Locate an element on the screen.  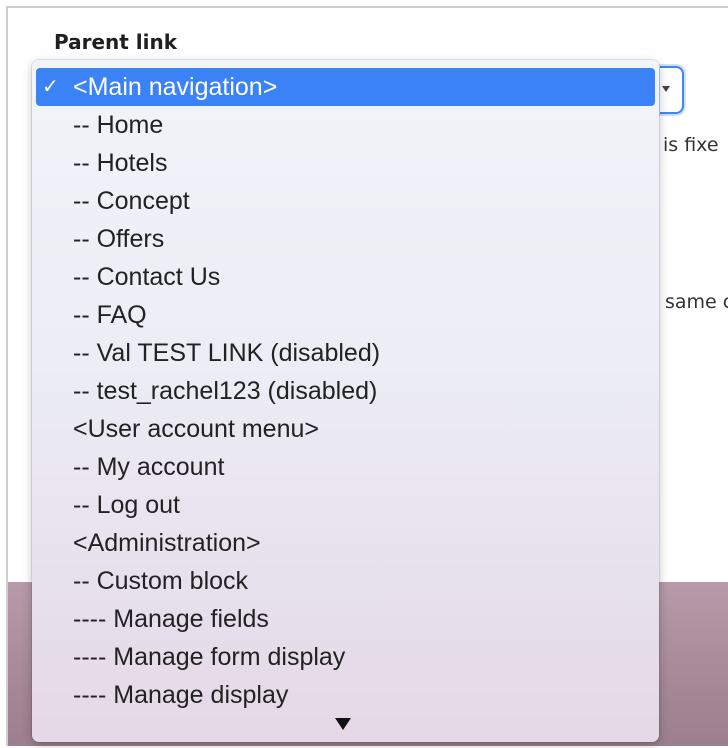
option-label: <Administration> is located at coordinates (167, 543).